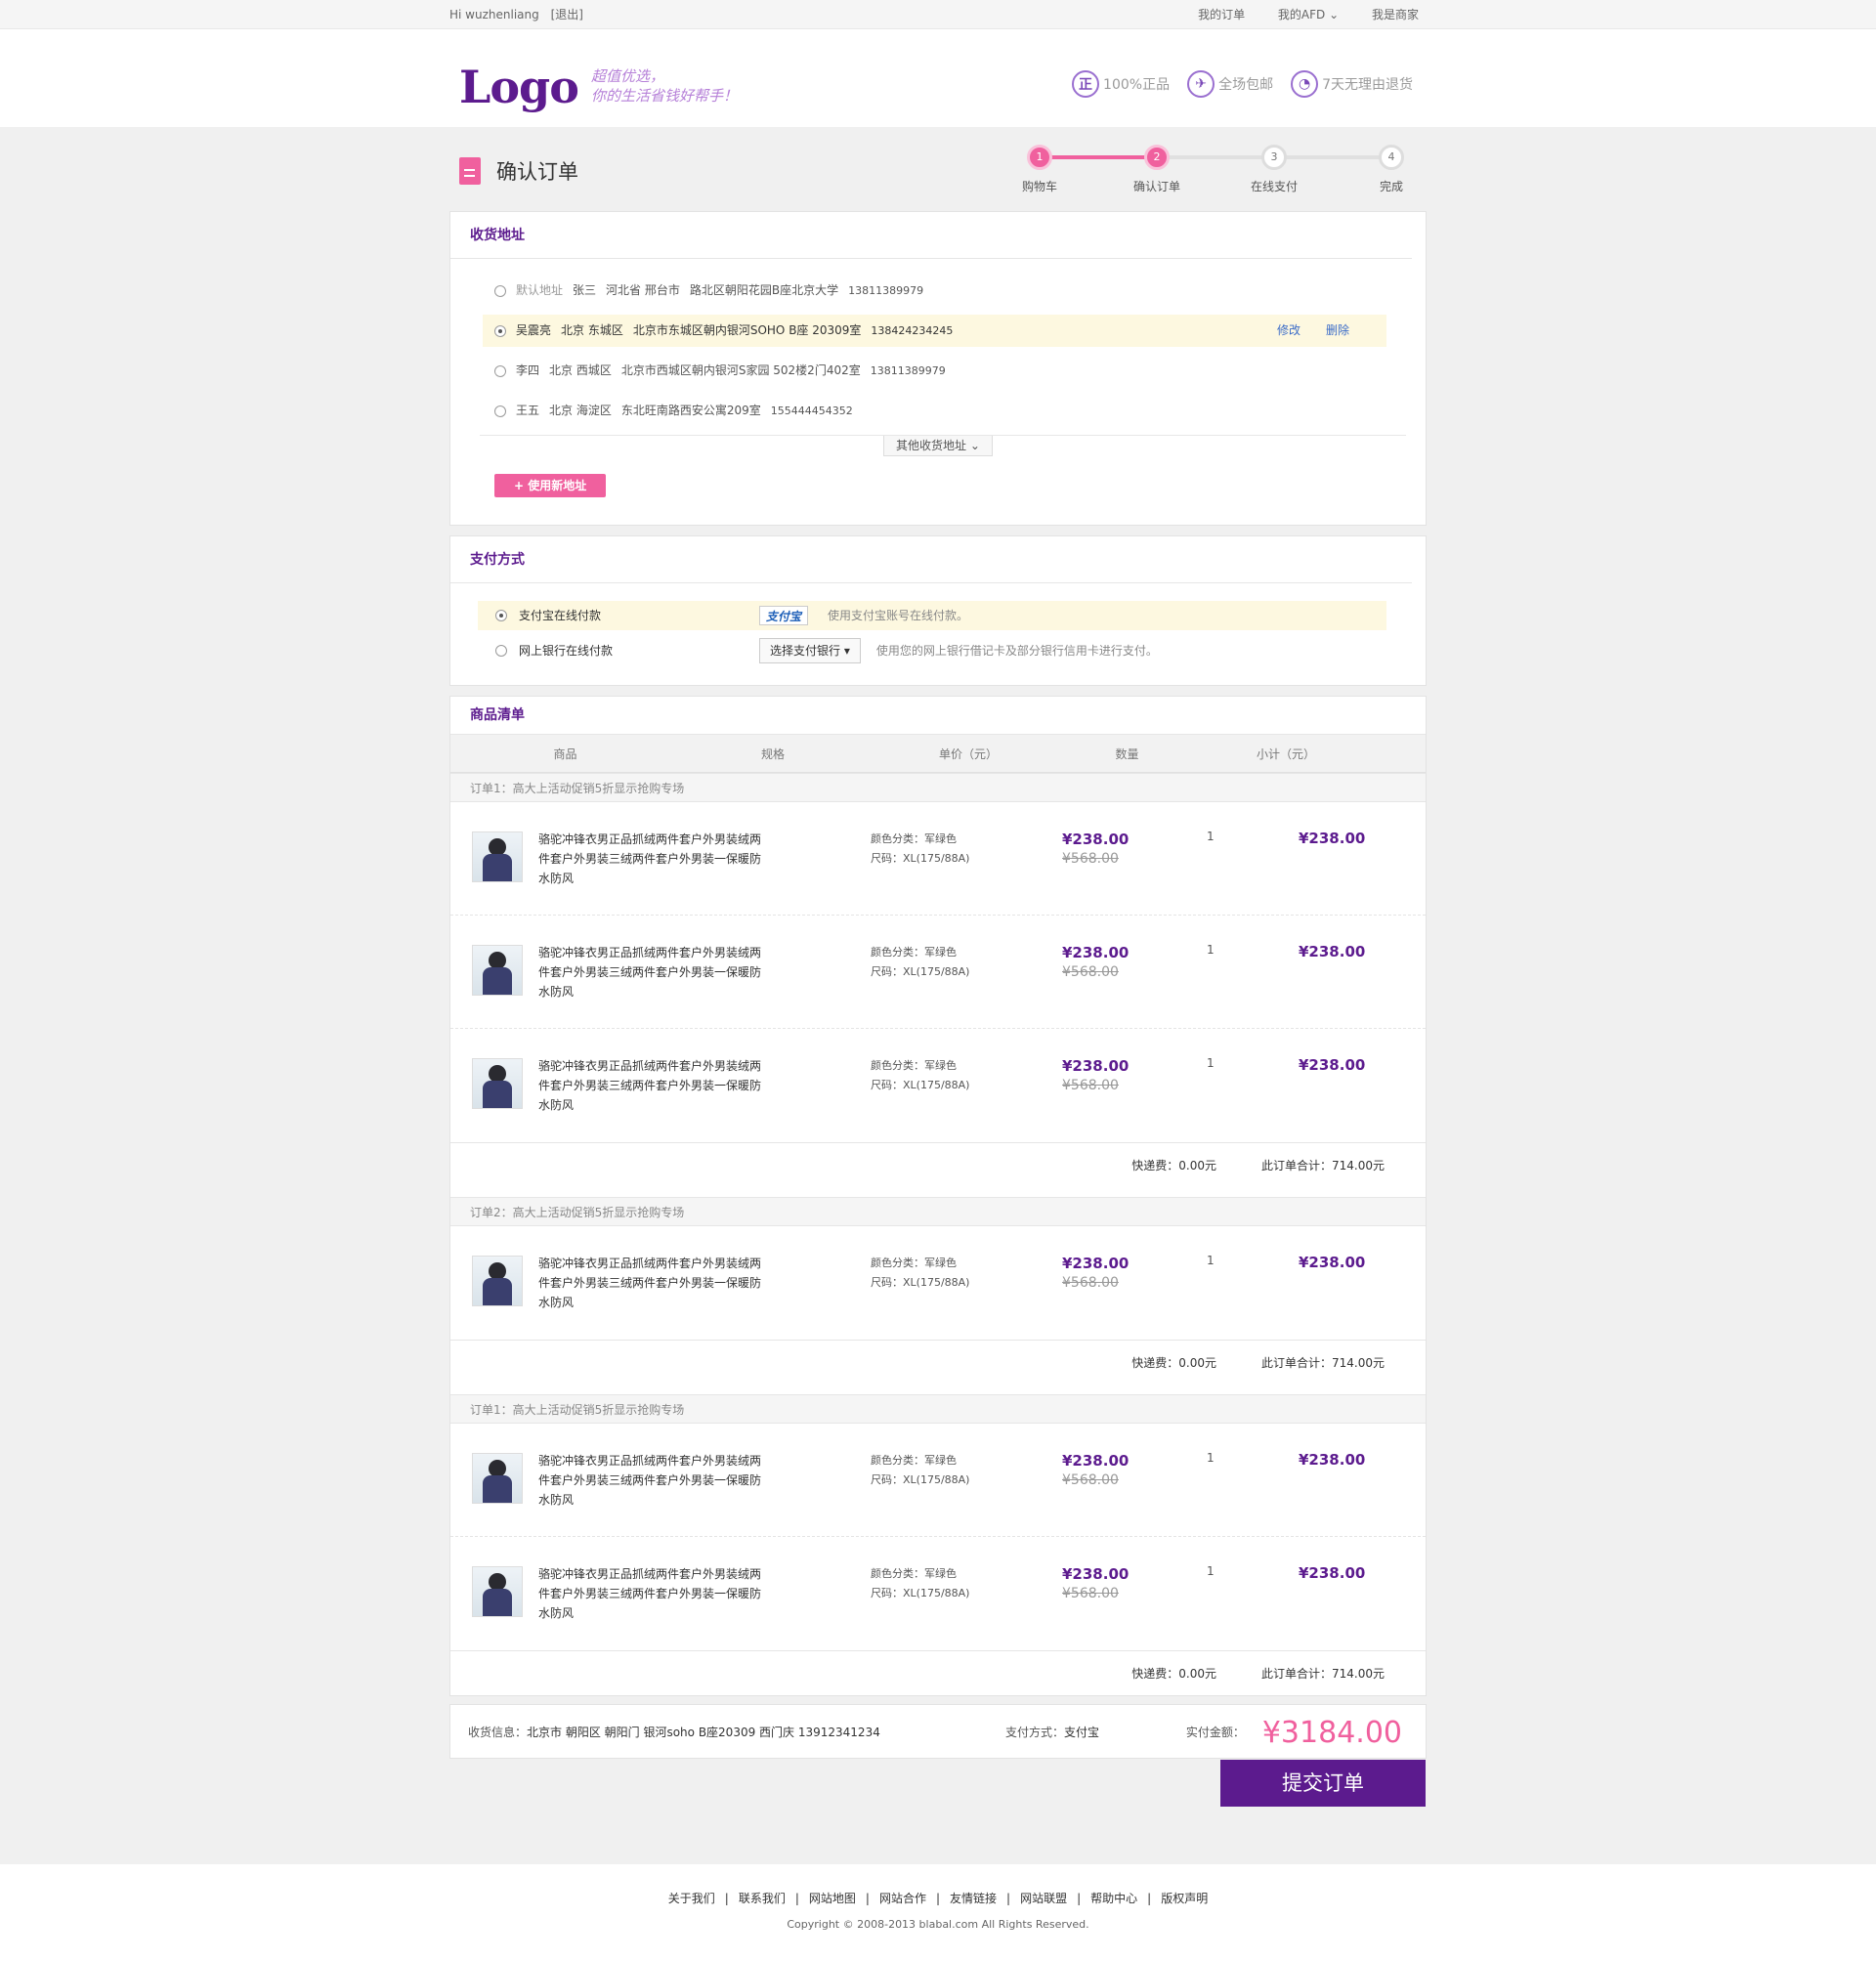  What do you see at coordinates (534, 330) in the screenshot?
I see `address-name: 吴震亮` at bounding box center [534, 330].